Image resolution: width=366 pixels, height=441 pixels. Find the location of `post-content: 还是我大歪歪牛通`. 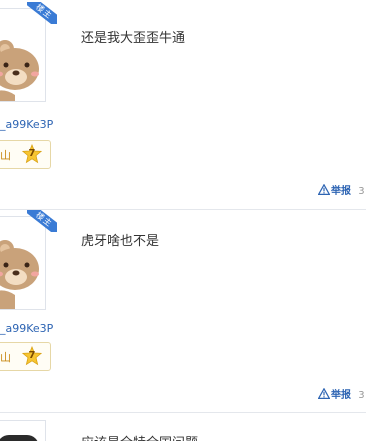

post-content: 还是我大歪歪牛通 is located at coordinates (133, 38).